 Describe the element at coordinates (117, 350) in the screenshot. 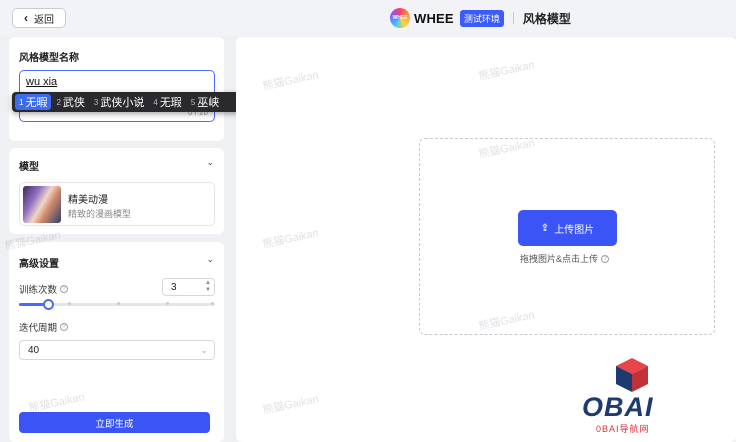

I see `epoch-select: 40 ⌄` at that location.